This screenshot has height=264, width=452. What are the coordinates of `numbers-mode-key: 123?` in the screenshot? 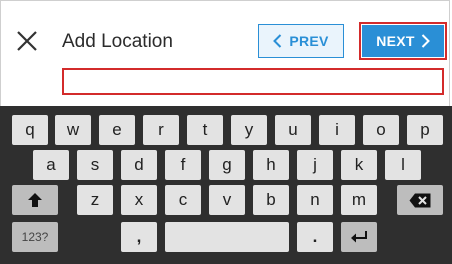 It's located at (35, 237).